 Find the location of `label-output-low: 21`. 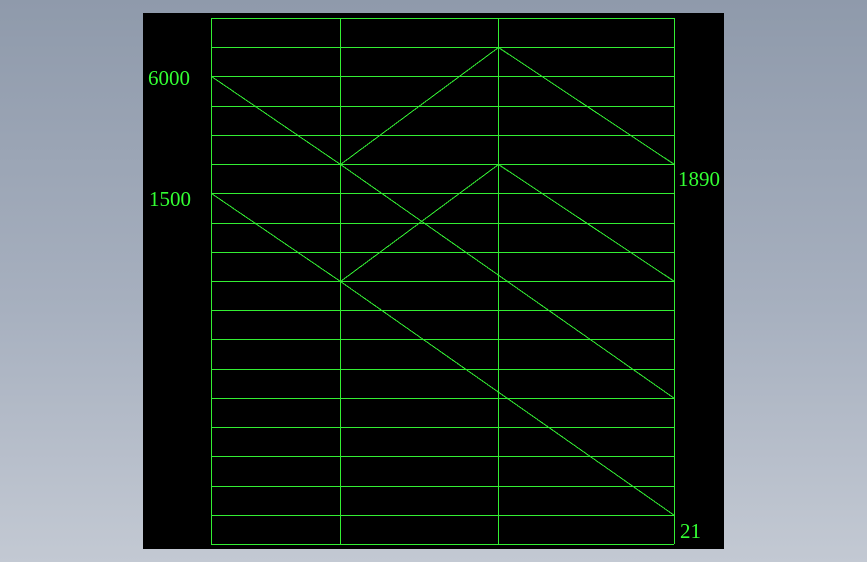

label-output-low: 21 is located at coordinates (690, 531).